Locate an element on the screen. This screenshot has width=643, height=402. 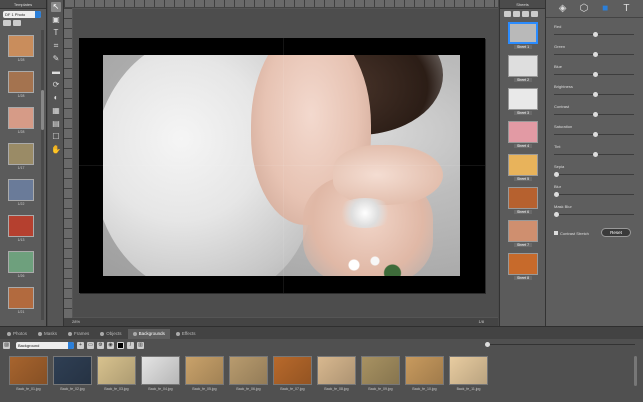
delete-sheet-icon is located at coordinates (534, 14).